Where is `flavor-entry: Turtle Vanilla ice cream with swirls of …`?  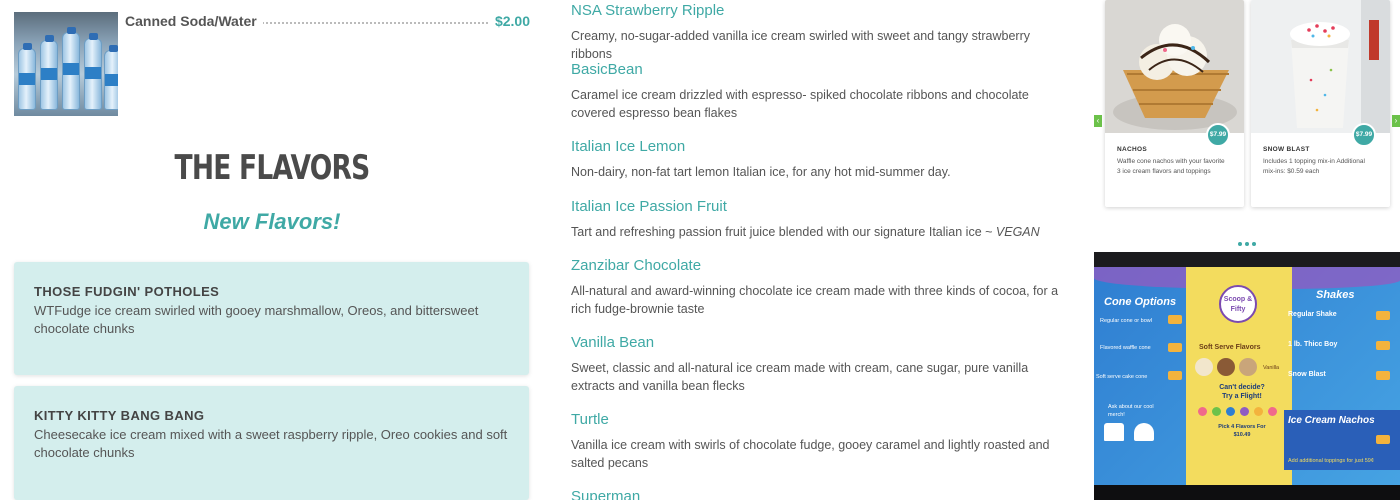 flavor-entry: Turtle Vanilla ice cream with swirls of … is located at coordinates (821, 441).